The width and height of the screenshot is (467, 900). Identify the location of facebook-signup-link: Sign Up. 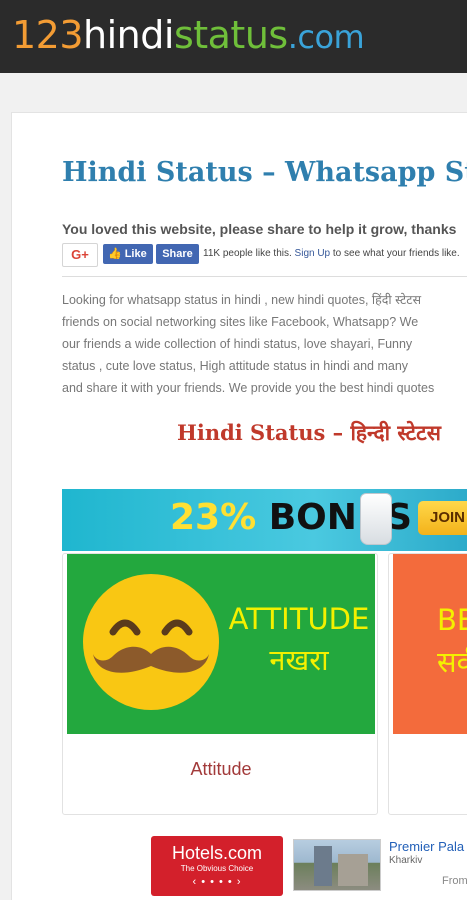
(313, 253).